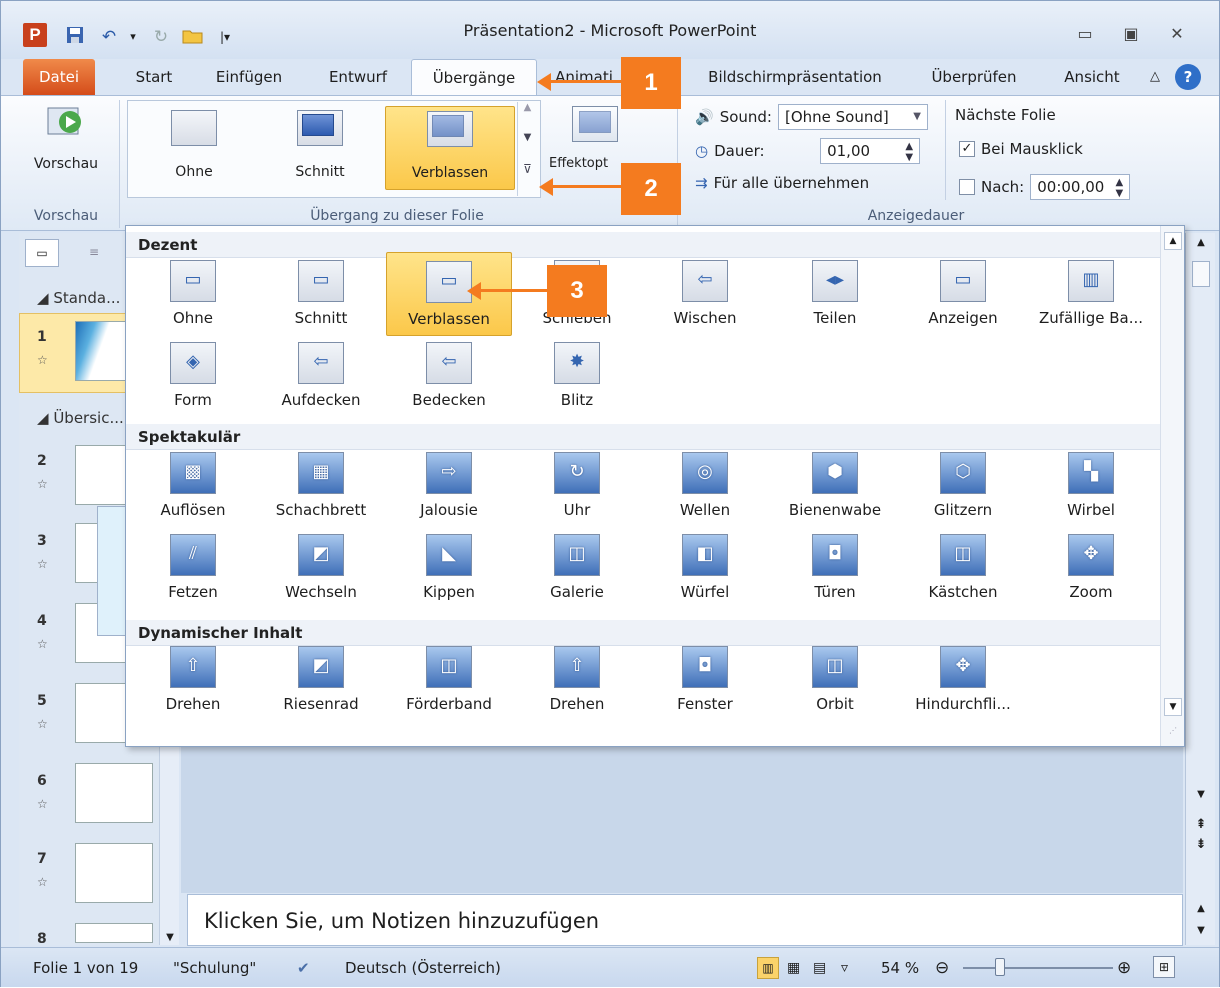 The width and height of the screenshot is (1220, 988). Describe the element at coordinates (59, 77) in the screenshot. I see `tab-file: Datei` at that location.